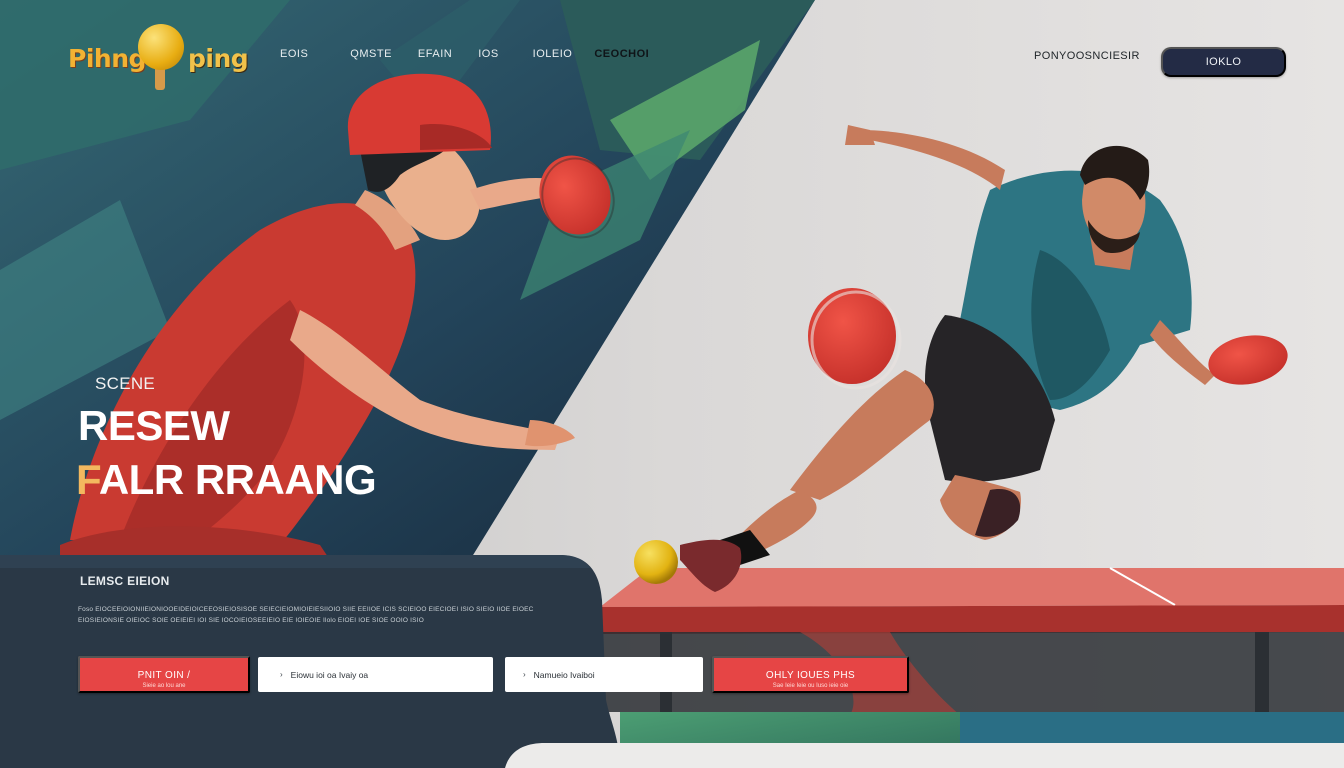  What do you see at coordinates (969, 619) in the screenshot?
I see `table-edge` at bounding box center [969, 619].